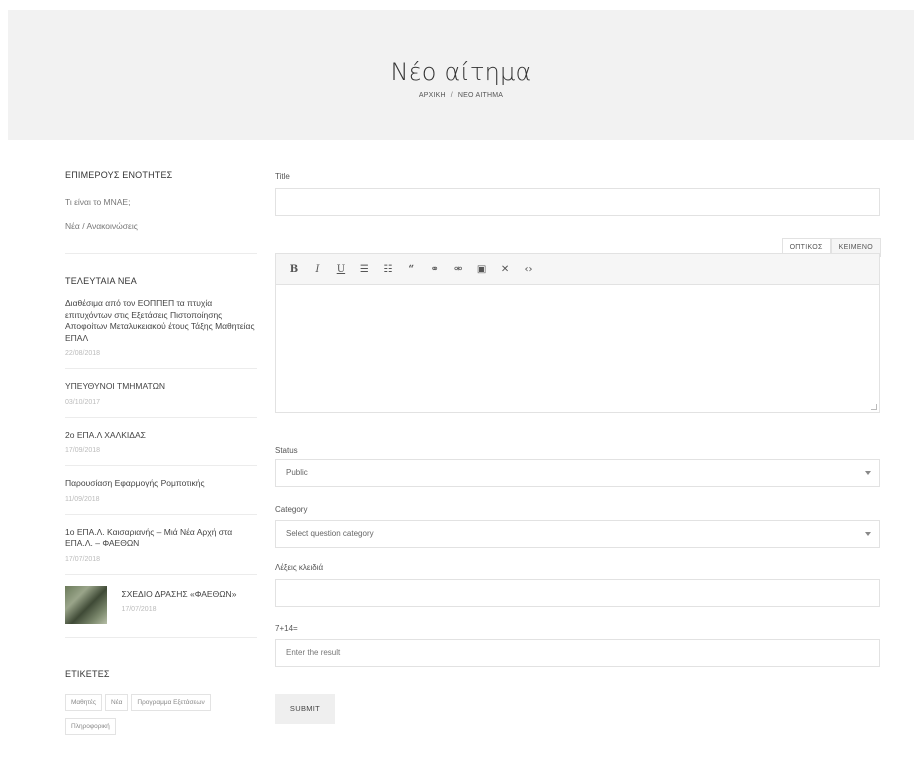 This screenshot has width=922, height=775. I want to click on news-title: 2ο ΕΠΑ.Λ ΧΑΛΚΙΔΑΣ, so click(161, 436).